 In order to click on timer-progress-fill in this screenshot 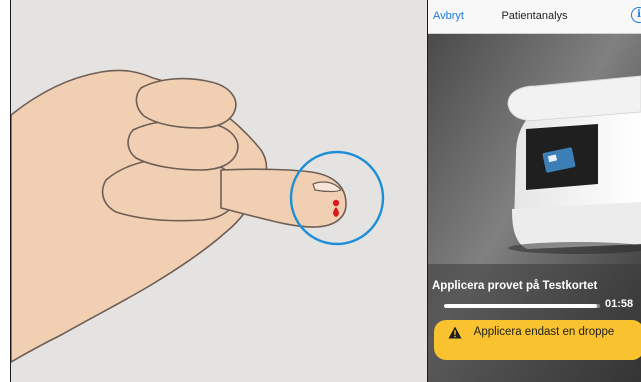, I will do `click(520, 306)`.